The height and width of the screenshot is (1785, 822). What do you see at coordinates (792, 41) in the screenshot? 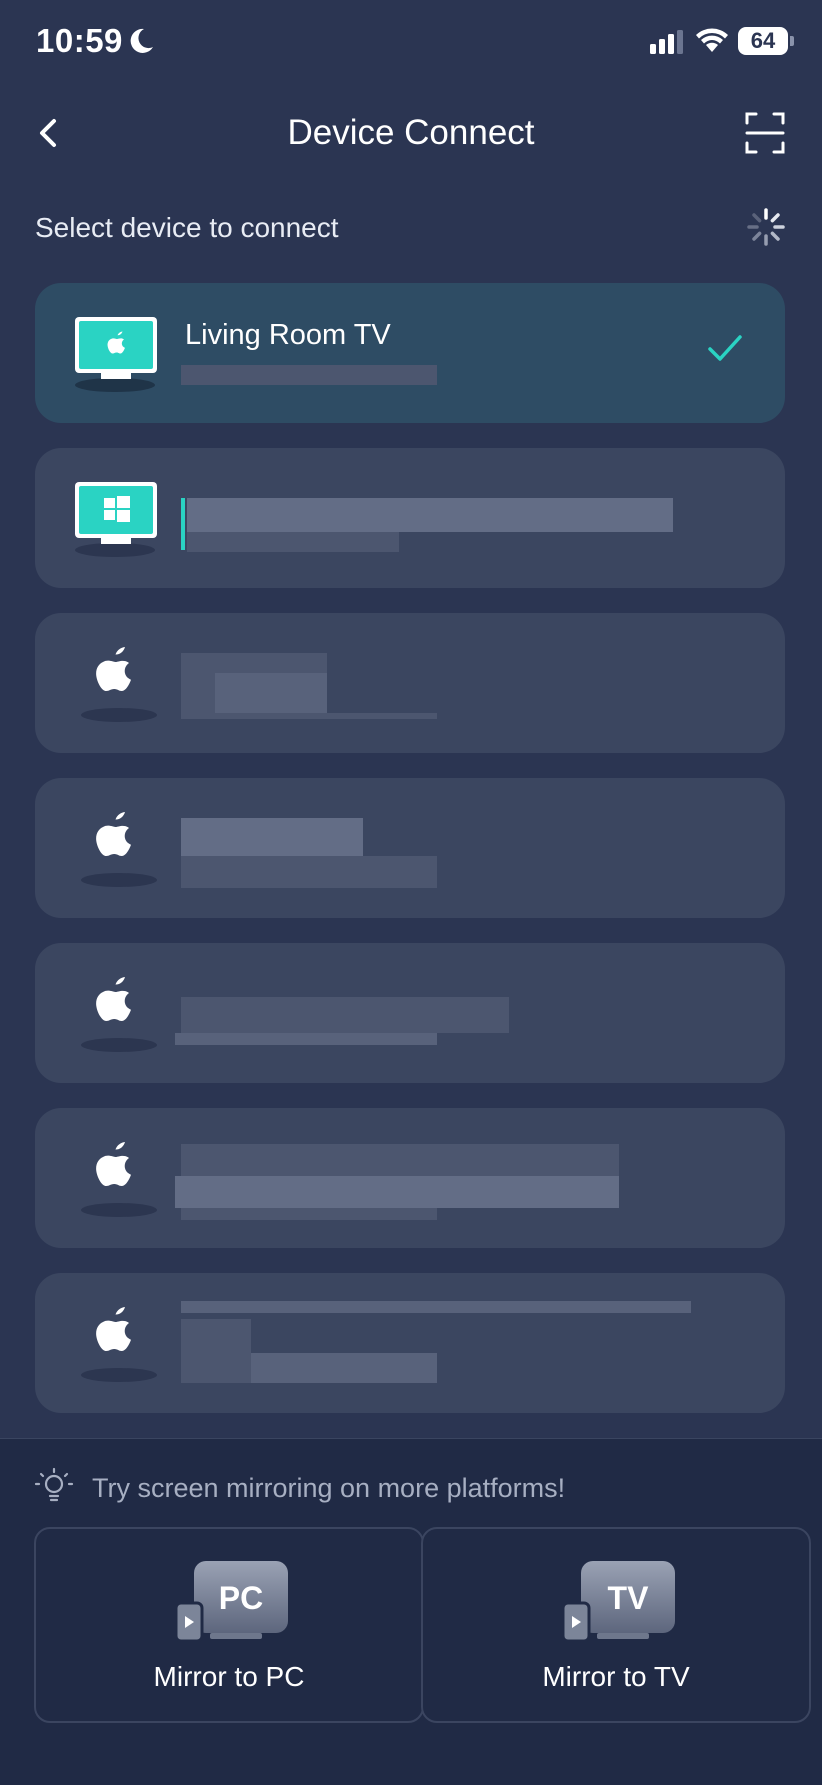
I see `battery-nub` at bounding box center [792, 41].